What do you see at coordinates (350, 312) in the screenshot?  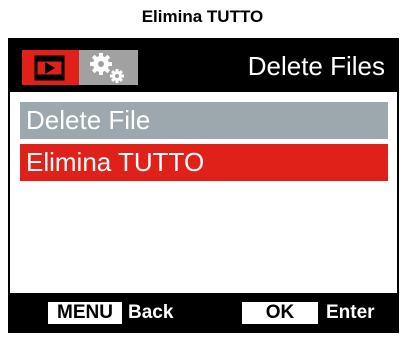 I see `enter-label: Enter` at bounding box center [350, 312].